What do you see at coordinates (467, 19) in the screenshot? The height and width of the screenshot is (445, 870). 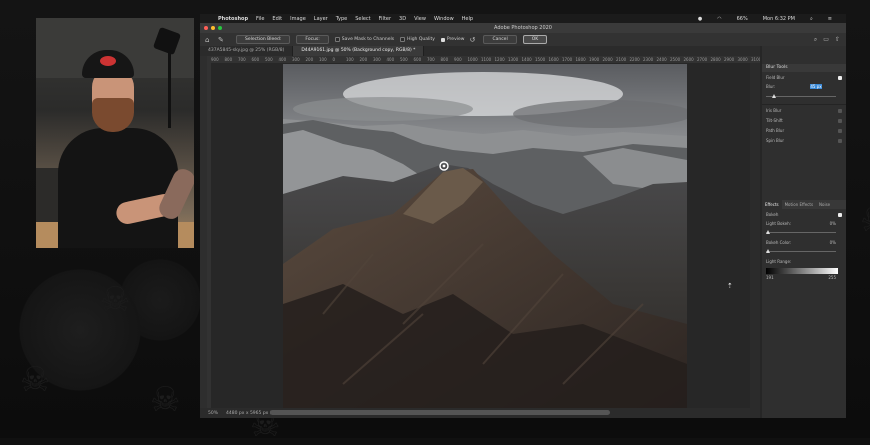 I see `menu-help: Help` at bounding box center [467, 19].